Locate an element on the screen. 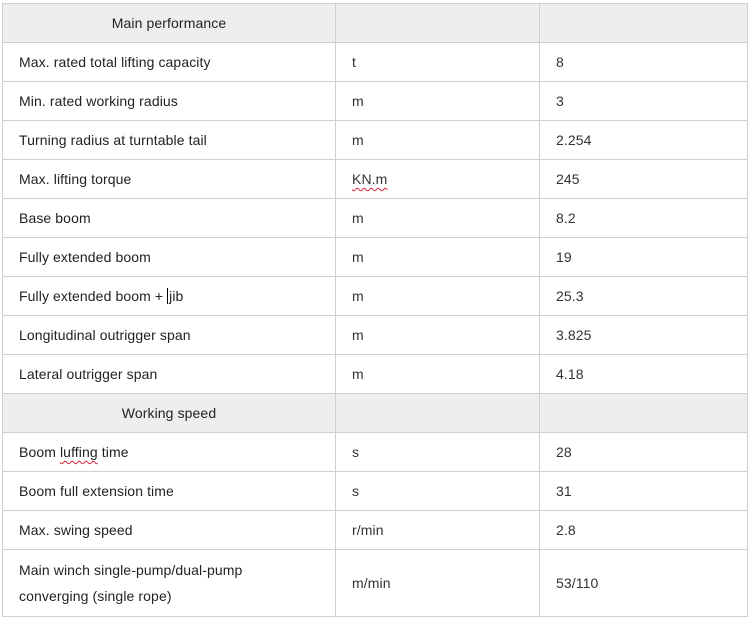 This screenshot has width=750, height=617. param-unit: r/min is located at coordinates (437, 530).